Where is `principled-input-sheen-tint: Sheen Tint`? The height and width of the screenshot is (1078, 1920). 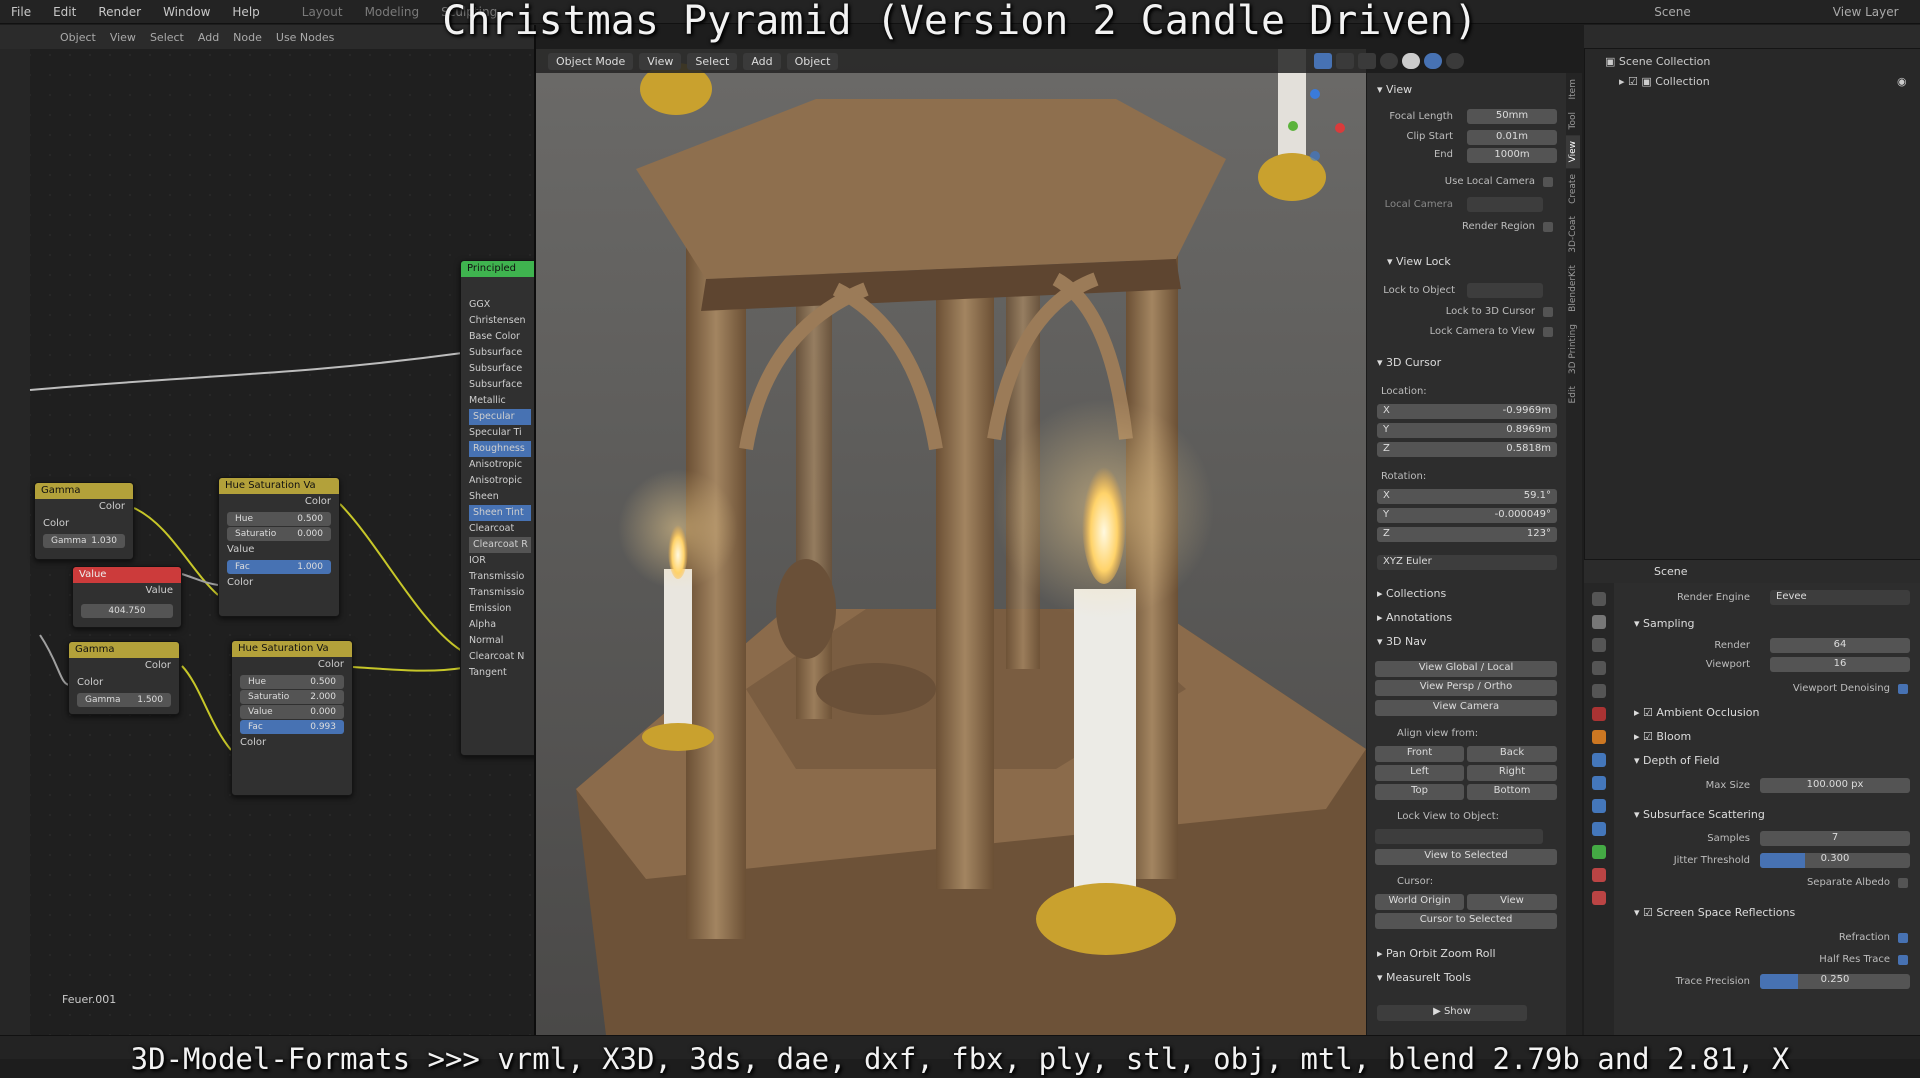
principled-input-sheen-tint: Sheen Tint is located at coordinates (500, 513).